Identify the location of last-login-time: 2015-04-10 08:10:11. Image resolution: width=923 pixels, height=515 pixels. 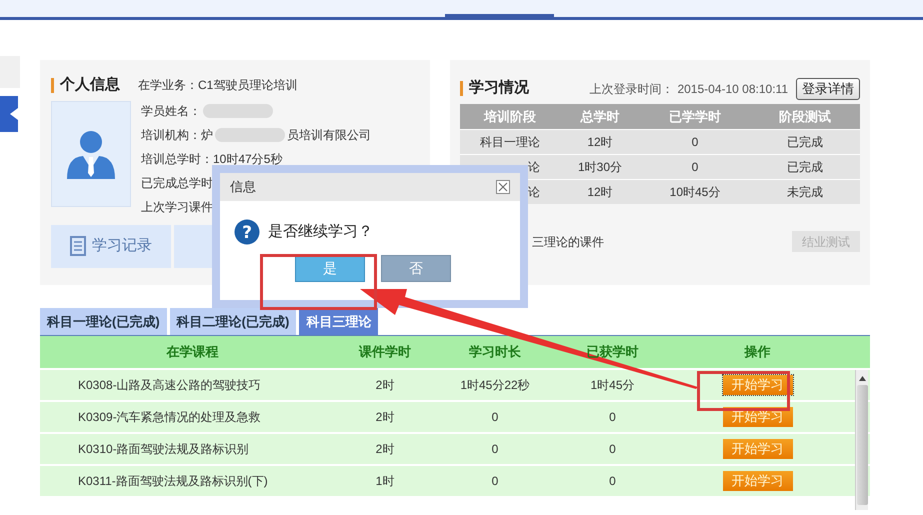
(732, 89).